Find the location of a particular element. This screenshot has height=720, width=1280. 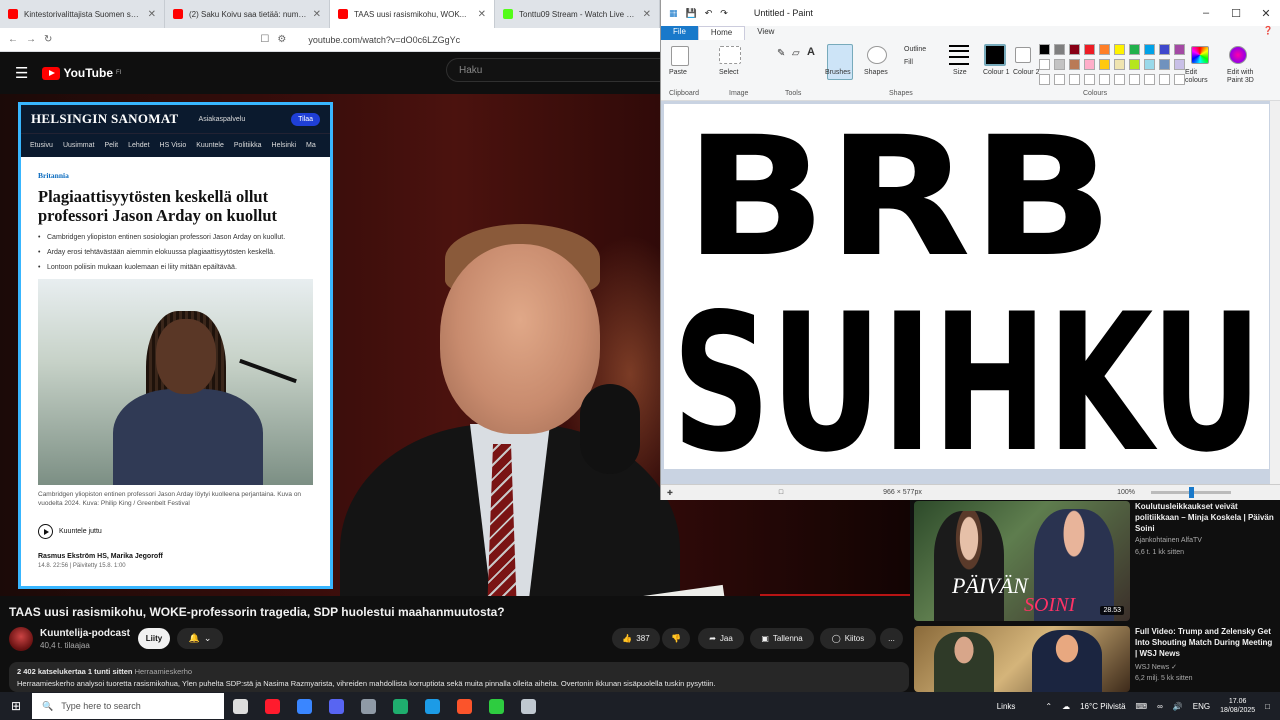

undo-icon: ↶ is located at coordinates (709, 13).